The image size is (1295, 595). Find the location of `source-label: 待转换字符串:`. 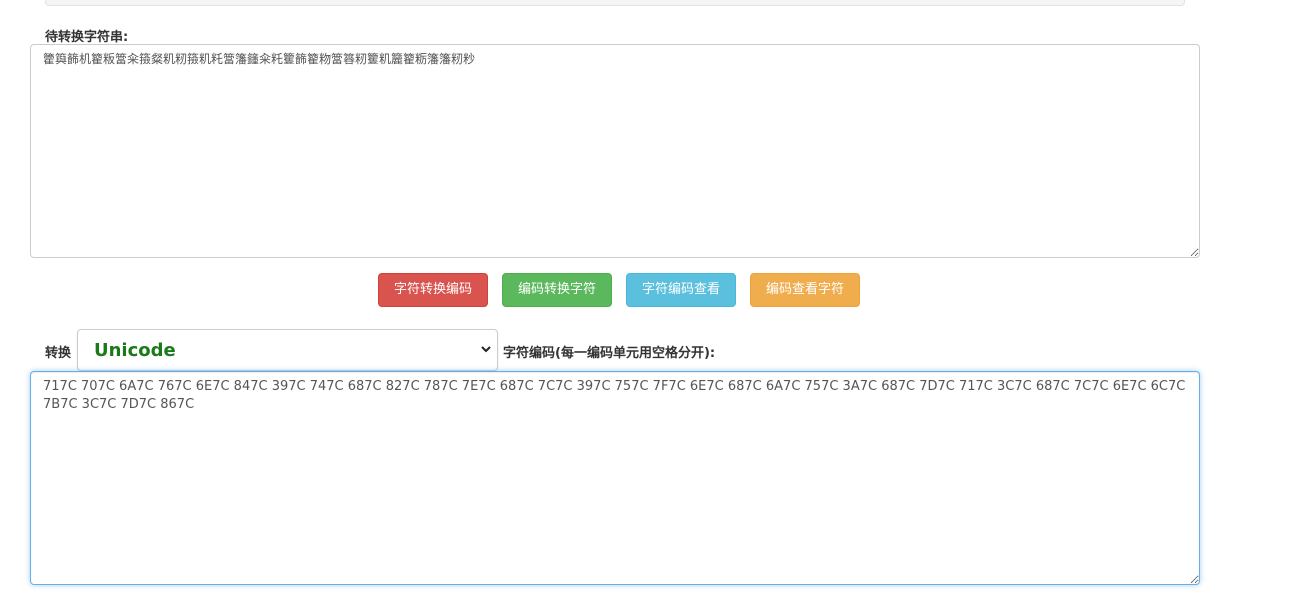

source-label: 待转换字符串: is located at coordinates (87, 37).